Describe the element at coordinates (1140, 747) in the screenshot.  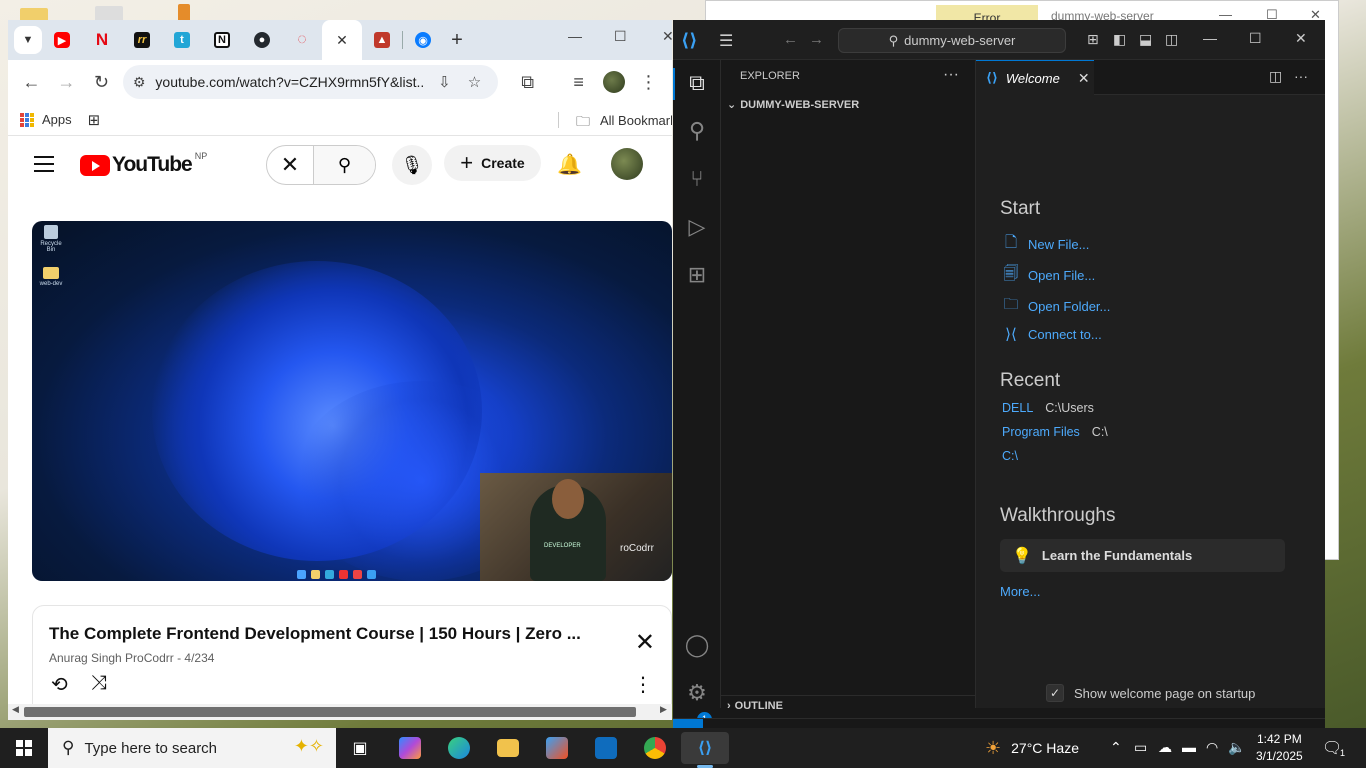
I see `meet-now-icon: ▭` at that location.